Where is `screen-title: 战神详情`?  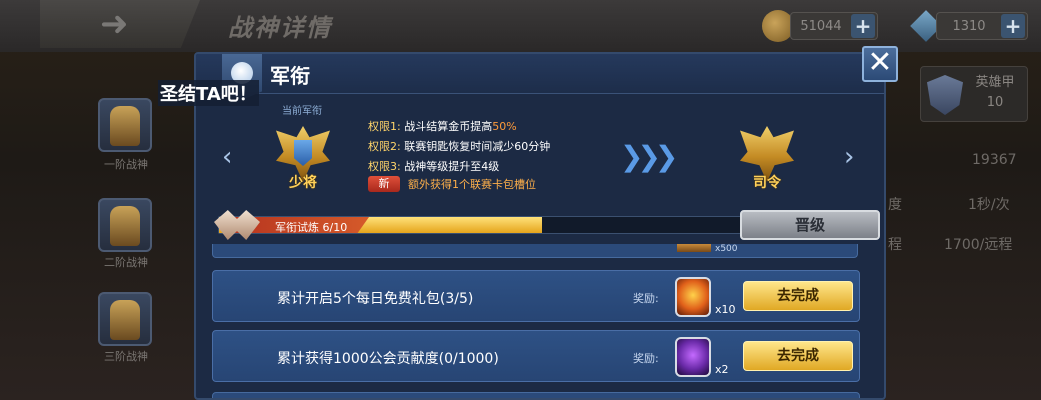
screen-title: 战神详情 is located at coordinates (280, 28).